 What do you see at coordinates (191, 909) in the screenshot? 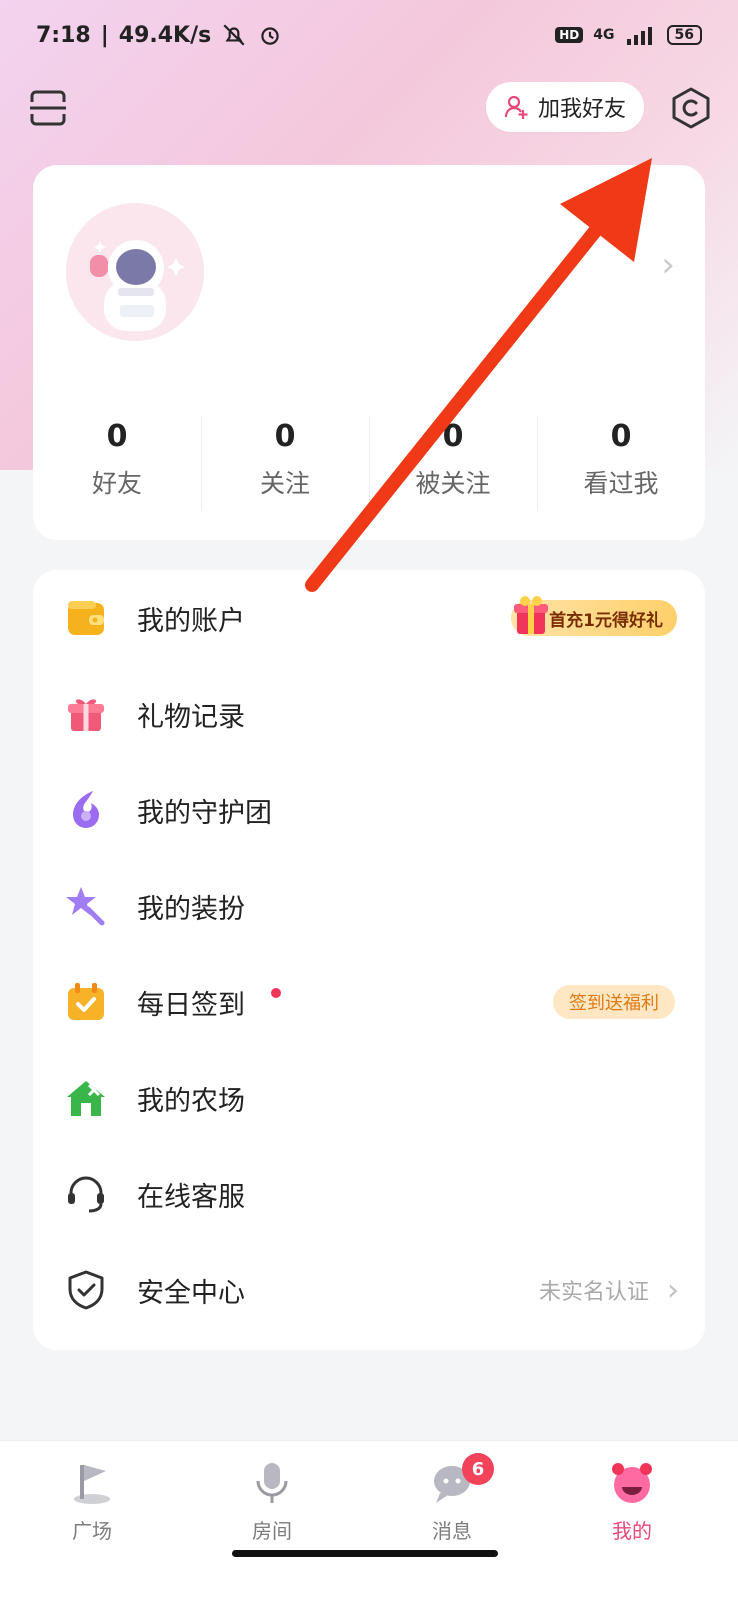
I see `menu-label: 我的装扮` at bounding box center [191, 909].